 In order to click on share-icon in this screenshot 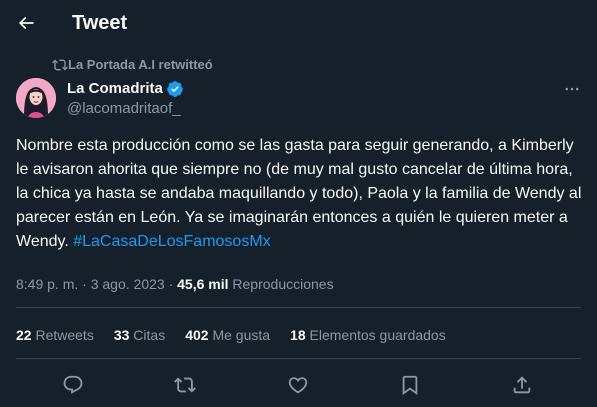, I will do `click(522, 385)`.